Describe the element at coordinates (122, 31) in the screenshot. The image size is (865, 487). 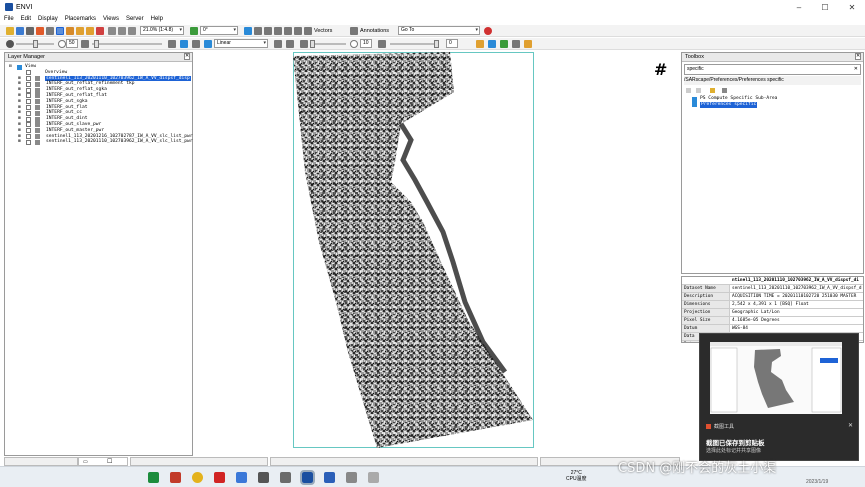
I see `zoom-fit-icon` at that location.